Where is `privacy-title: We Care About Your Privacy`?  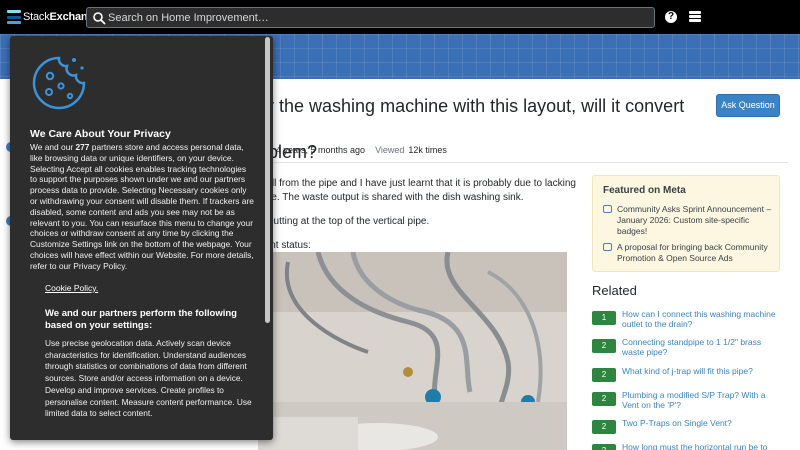
privacy-title: We Care About Your Privacy is located at coordinates (100, 134).